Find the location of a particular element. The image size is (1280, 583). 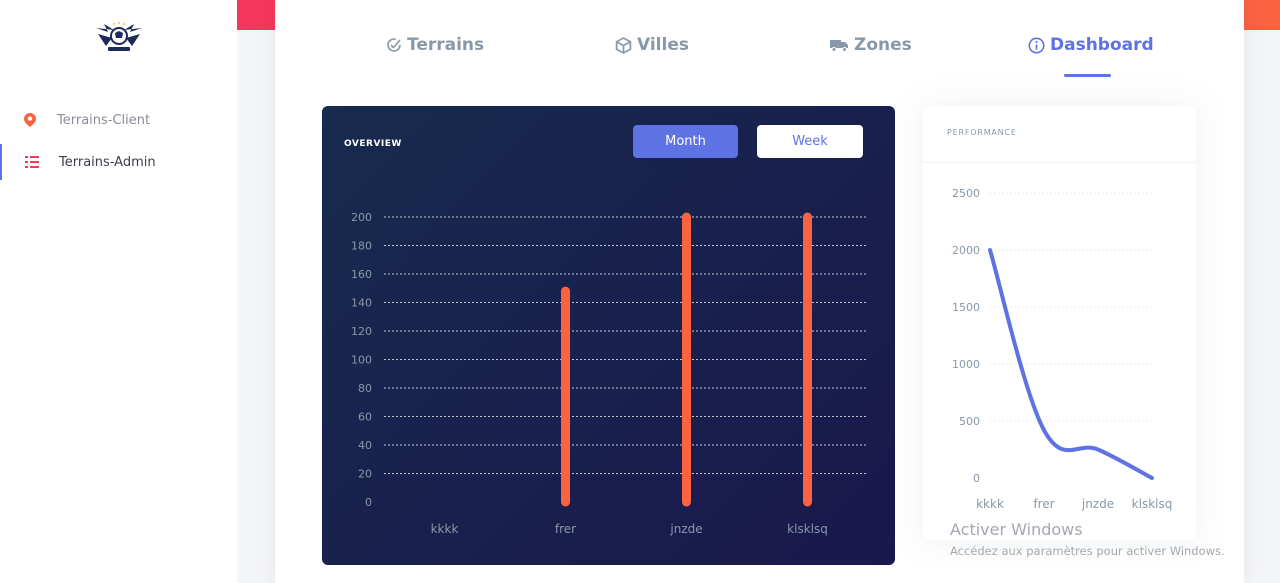

tab-terrains: Terrains is located at coordinates (435, 45).